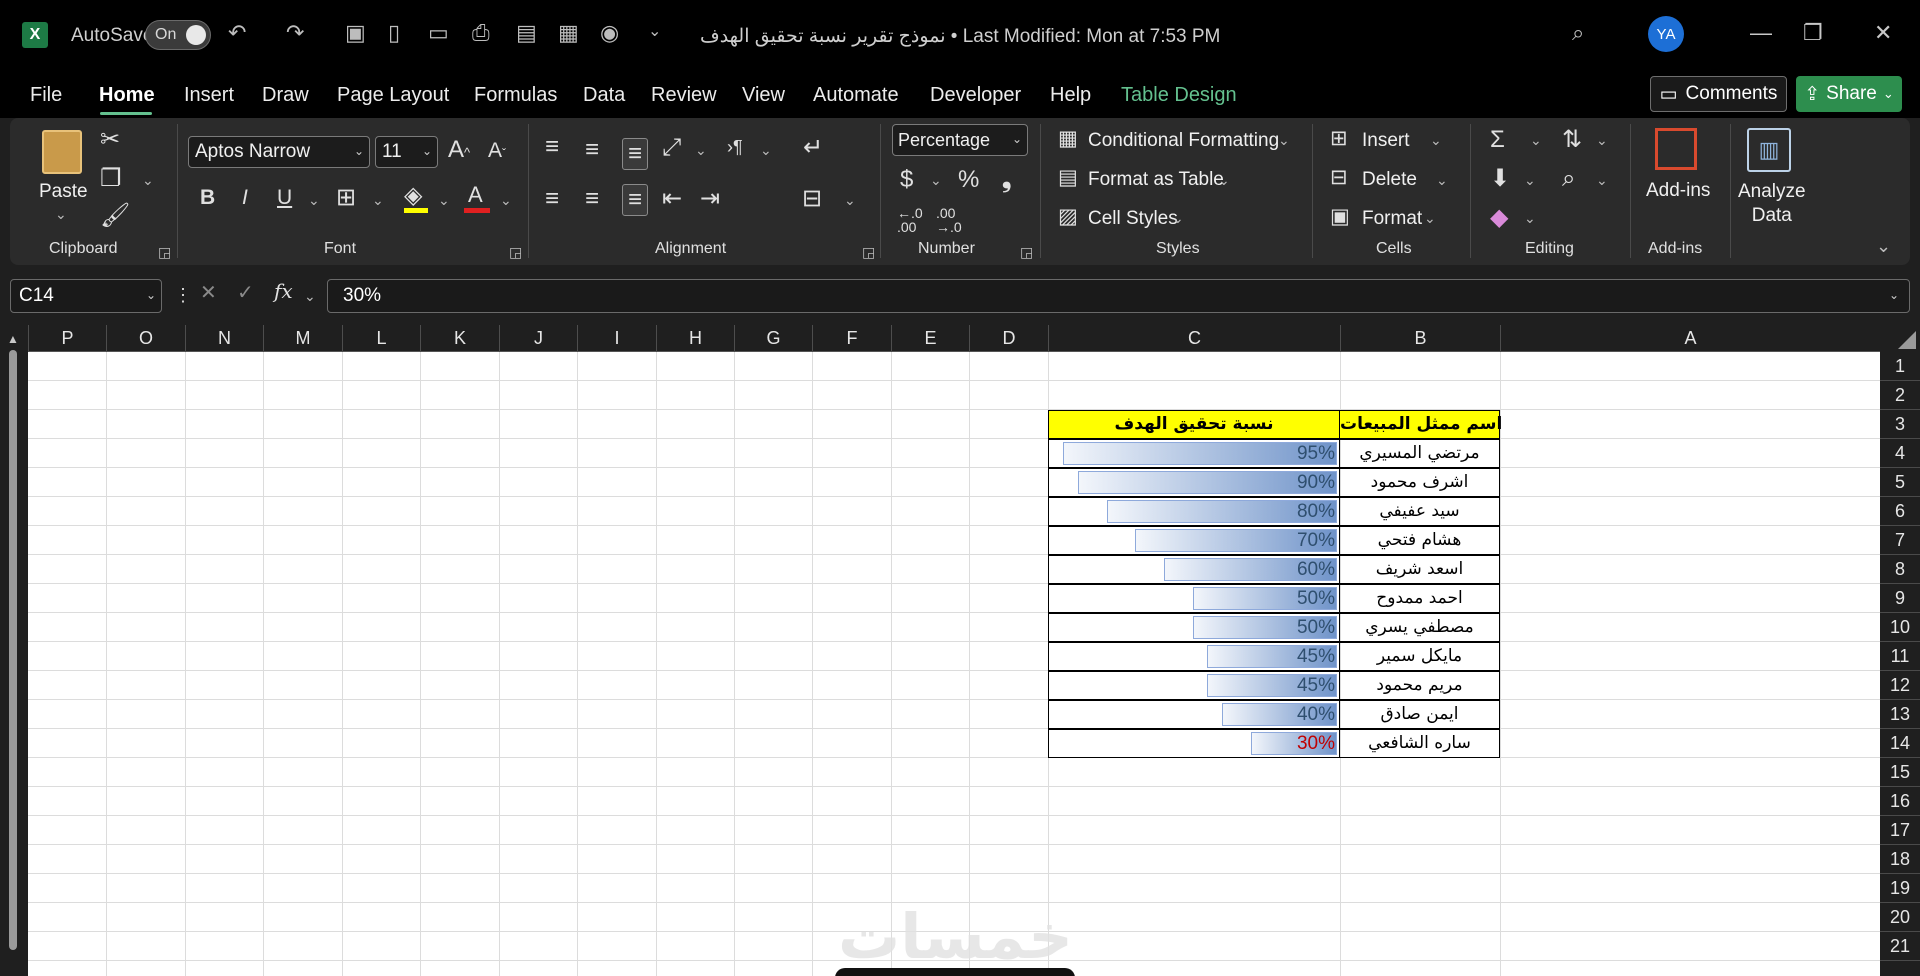 This screenshot has height=976, width=1920. Describe the element at coordinates (481, 33) in the screenshot. I see `print-icon: ⎙` at that location.